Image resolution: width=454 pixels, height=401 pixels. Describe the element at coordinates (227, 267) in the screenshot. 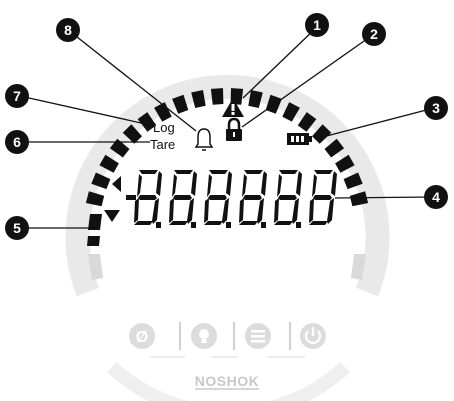

I see `bargraph-lower-segments` at that location.